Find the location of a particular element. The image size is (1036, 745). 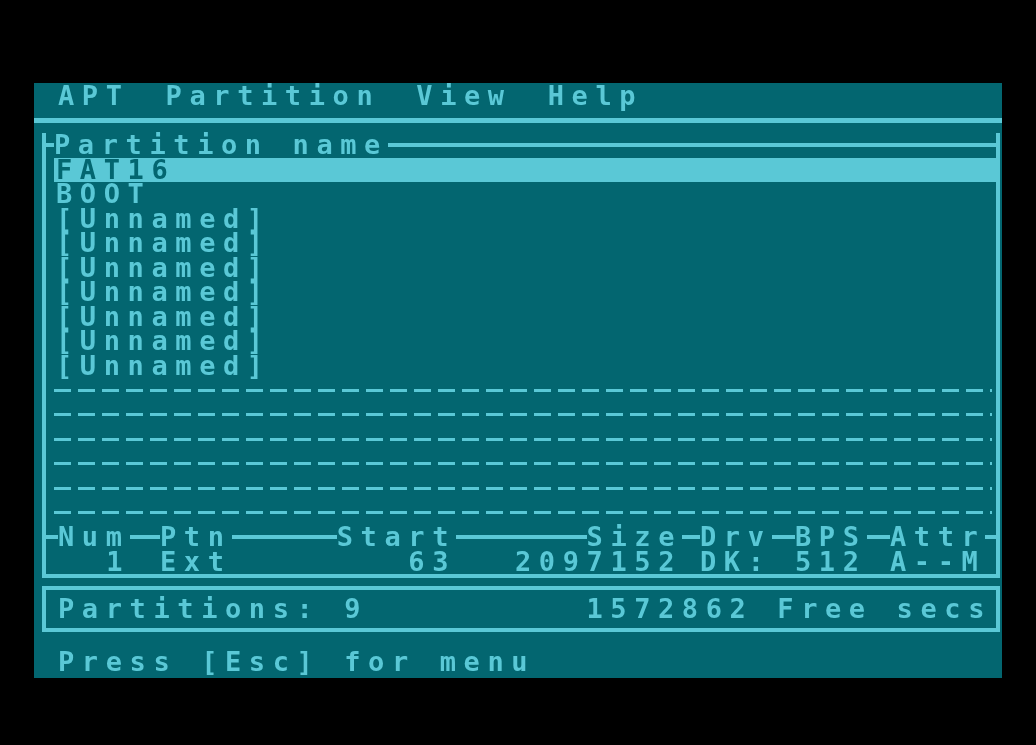

table-cell: DK: is located at coordinates (736, 561).